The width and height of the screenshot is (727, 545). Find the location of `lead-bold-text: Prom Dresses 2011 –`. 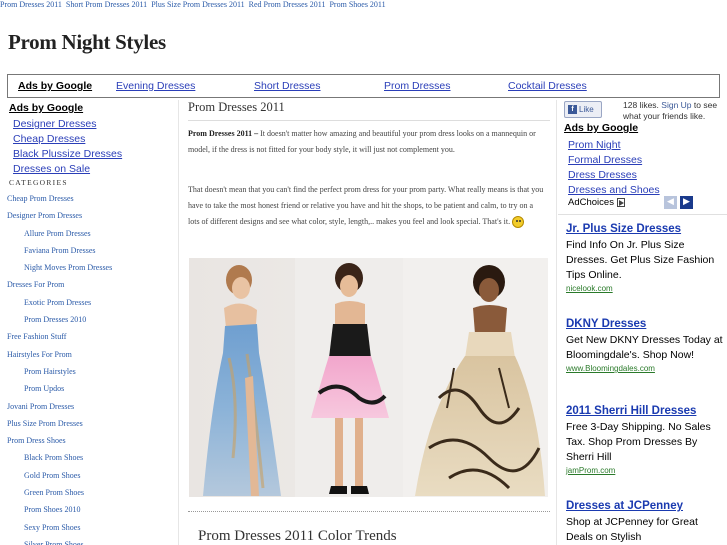

lead-bold-text: Prom Dresses 2011 – is located at coordinates (223, 133).